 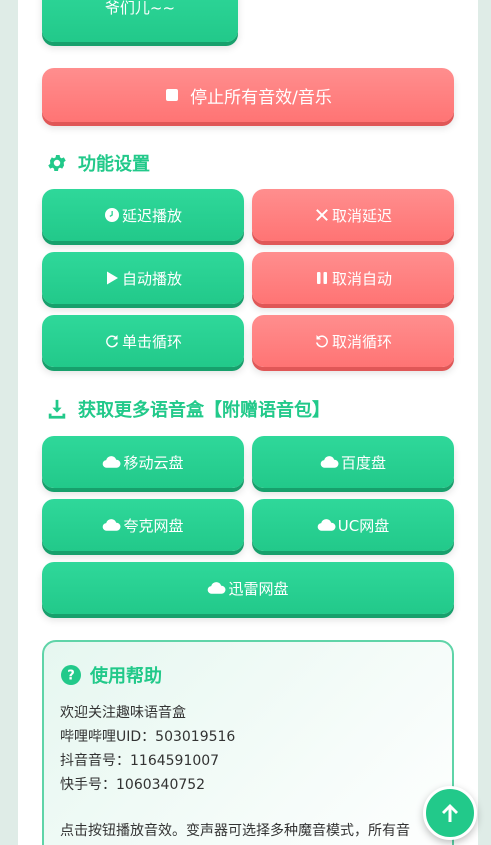 I want to click on single-loop-label: 单击循环, so click(x=151, y=341).